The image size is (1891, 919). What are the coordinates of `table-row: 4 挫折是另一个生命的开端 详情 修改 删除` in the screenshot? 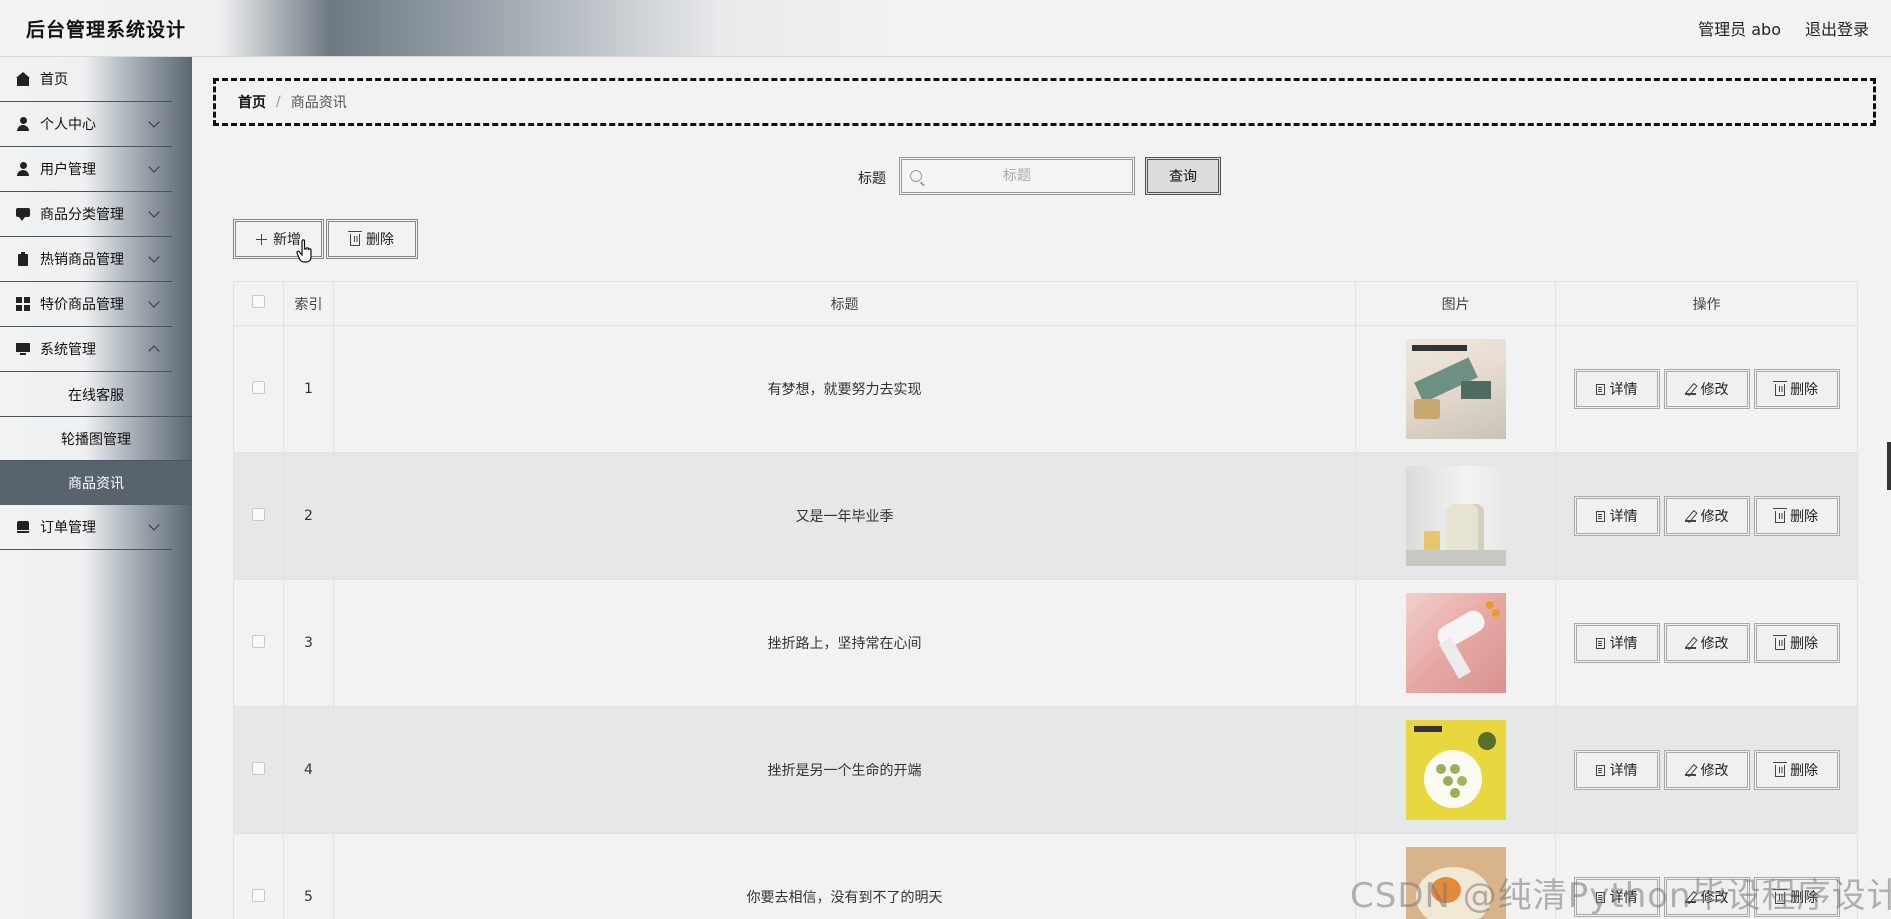 It's located at (1045, 770).